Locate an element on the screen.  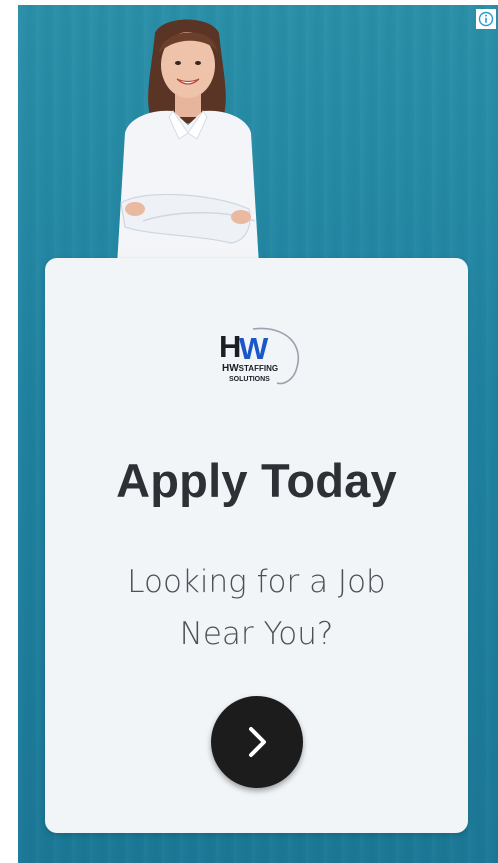
svg-text: W is located at coordinates (254, 348).